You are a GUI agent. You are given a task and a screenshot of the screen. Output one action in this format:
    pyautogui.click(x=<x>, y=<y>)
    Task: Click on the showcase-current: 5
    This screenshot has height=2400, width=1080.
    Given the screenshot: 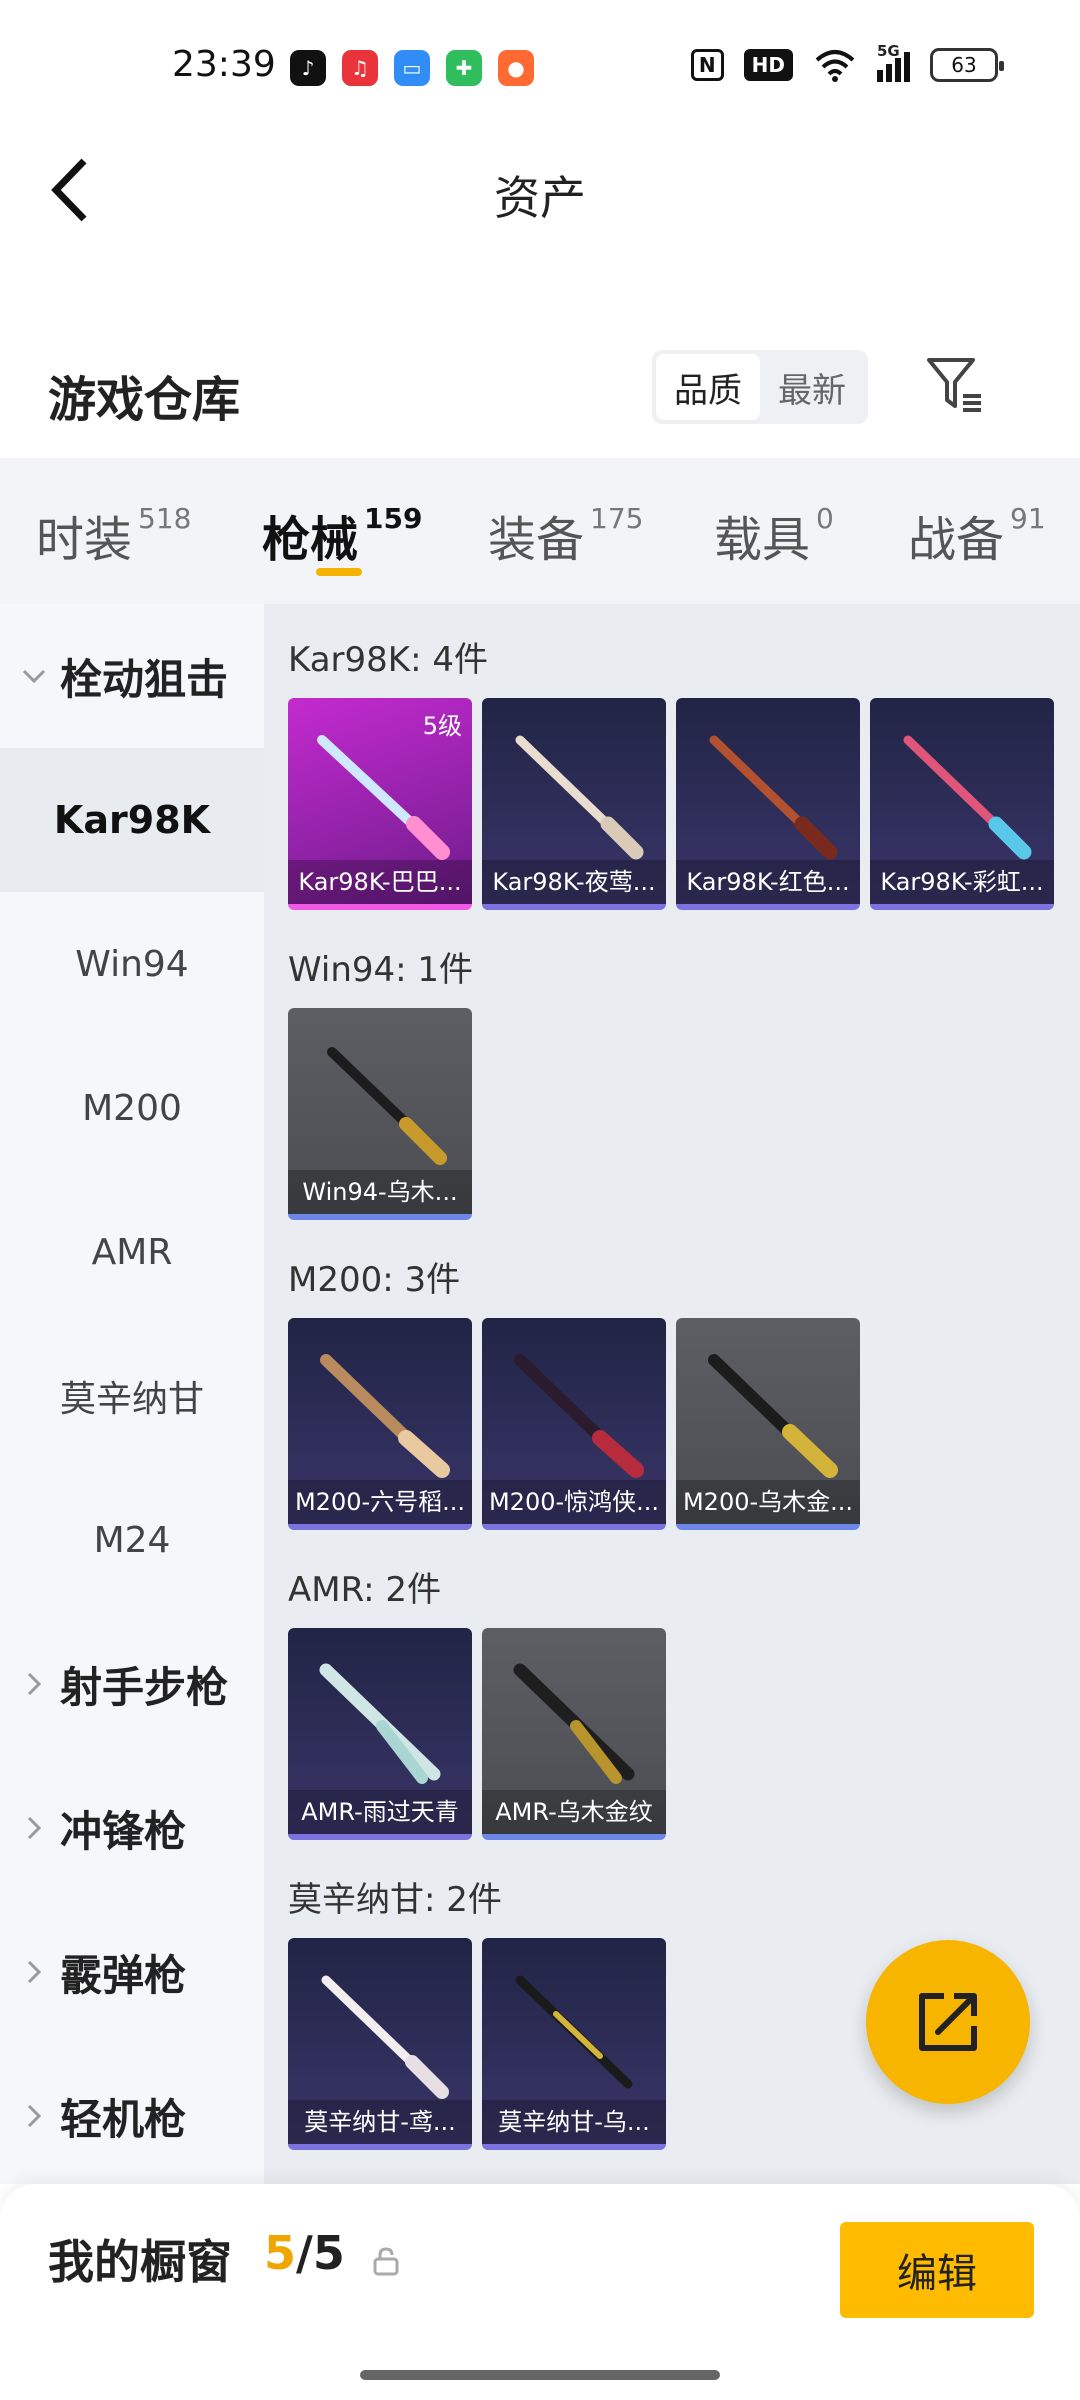 What is the action you would take?
    pyautogui.click(x=280, y=2253)
    